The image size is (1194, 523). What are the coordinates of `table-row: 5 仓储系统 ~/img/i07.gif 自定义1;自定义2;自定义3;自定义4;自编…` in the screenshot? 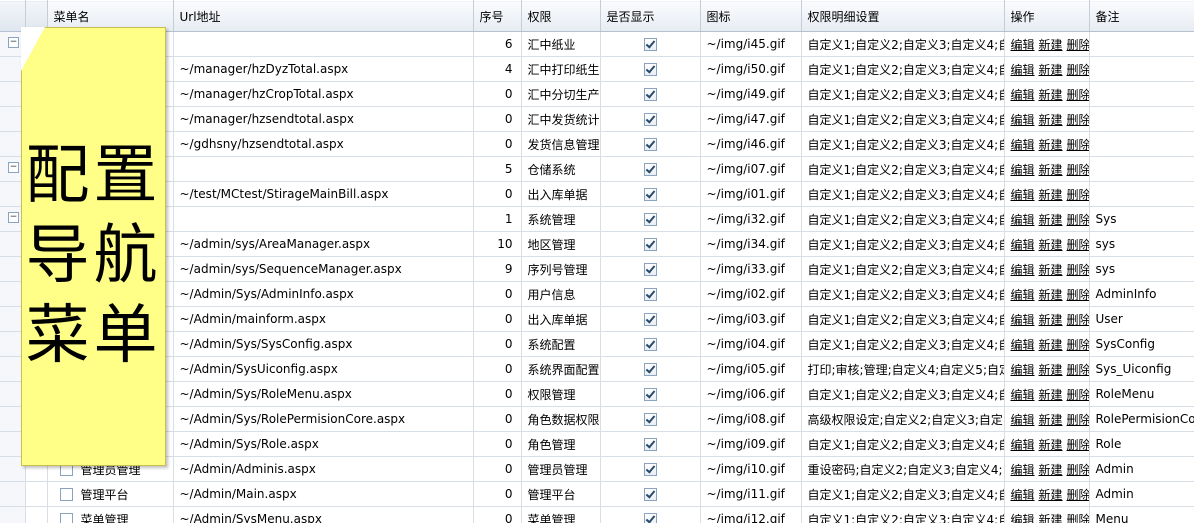 It's located at (597, 169).